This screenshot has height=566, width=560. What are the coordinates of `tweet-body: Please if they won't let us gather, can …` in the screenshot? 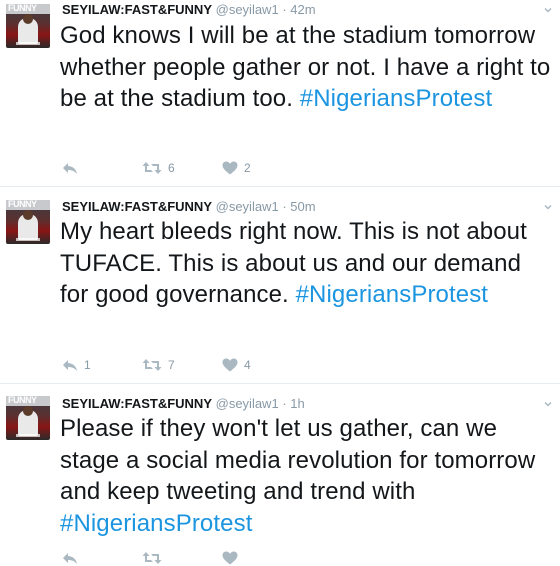 It's located at (298, 460).